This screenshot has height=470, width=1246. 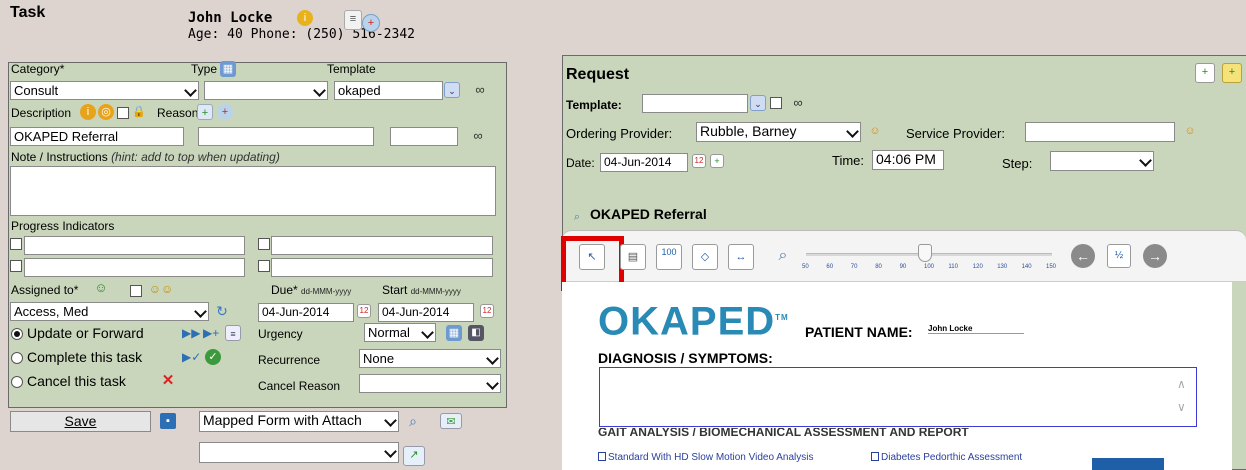 I want to click on service-provider-input, so click(x=1100, y=132).